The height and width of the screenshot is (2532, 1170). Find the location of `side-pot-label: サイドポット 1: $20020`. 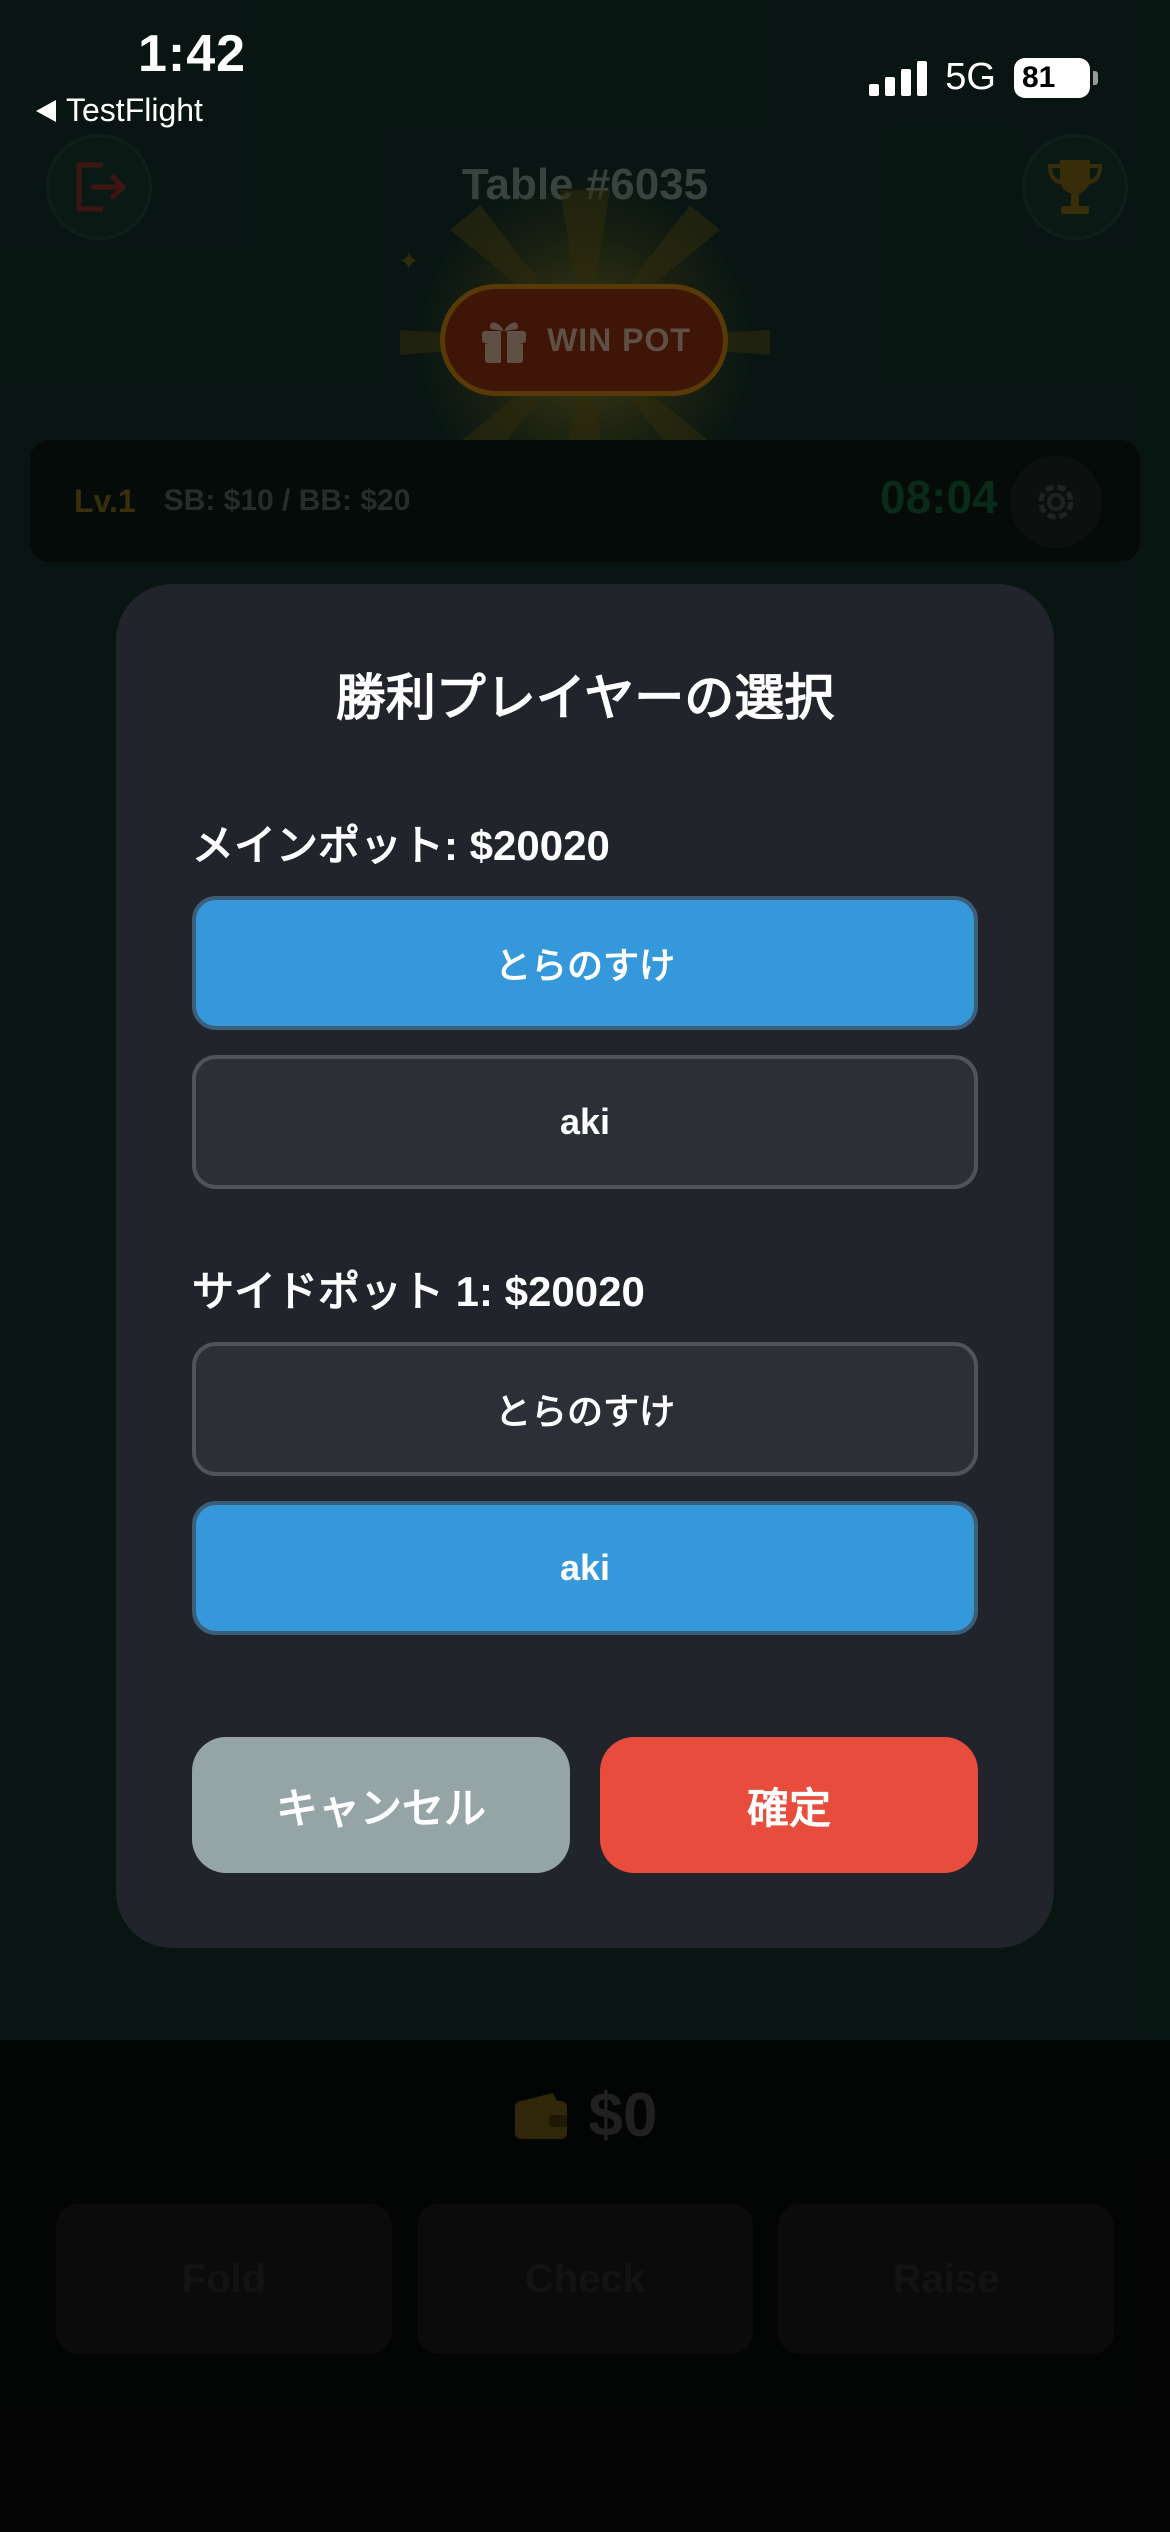

side-pot-label: サイドポット 1: $20020 is located at coordinates (418, 1291).